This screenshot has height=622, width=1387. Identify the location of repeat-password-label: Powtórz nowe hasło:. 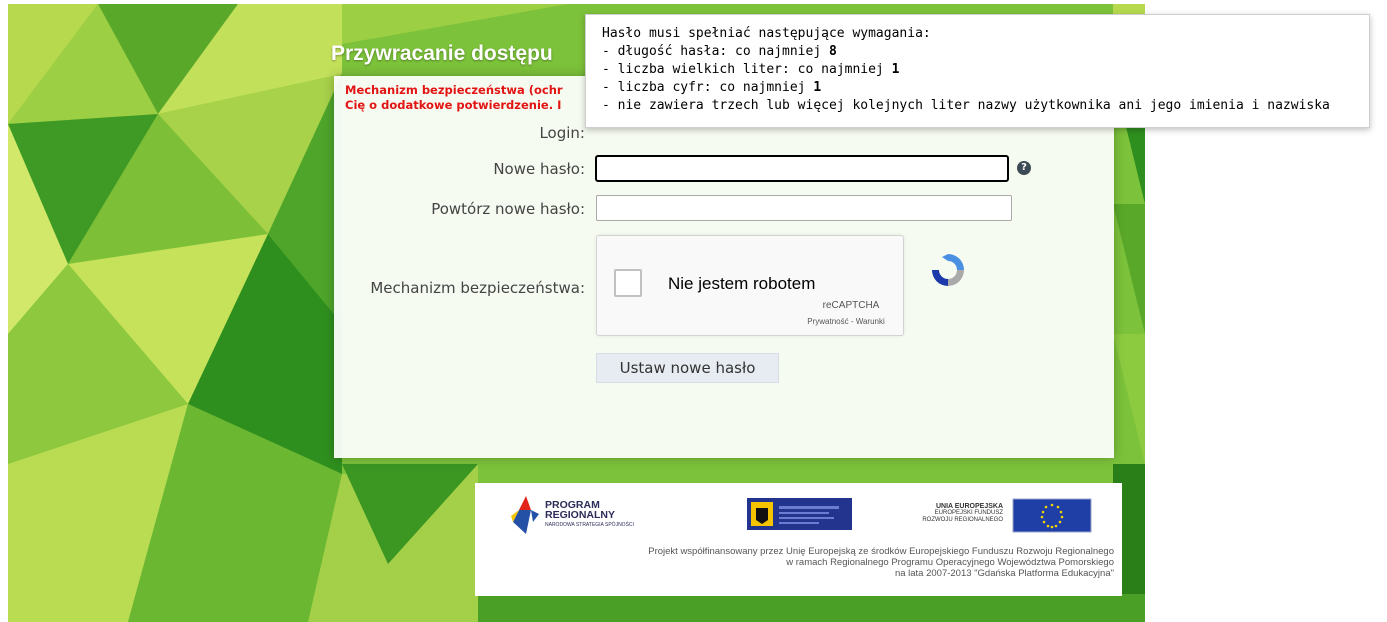
(508, 209).